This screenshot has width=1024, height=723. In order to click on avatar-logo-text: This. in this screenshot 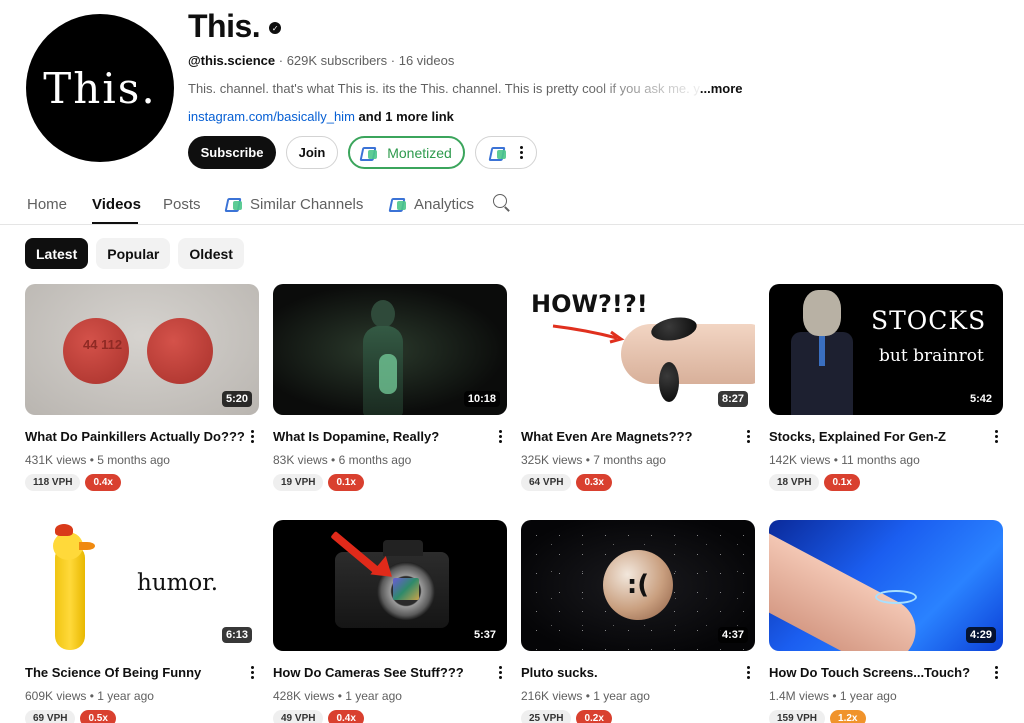, I will do `click(100, 88)`.